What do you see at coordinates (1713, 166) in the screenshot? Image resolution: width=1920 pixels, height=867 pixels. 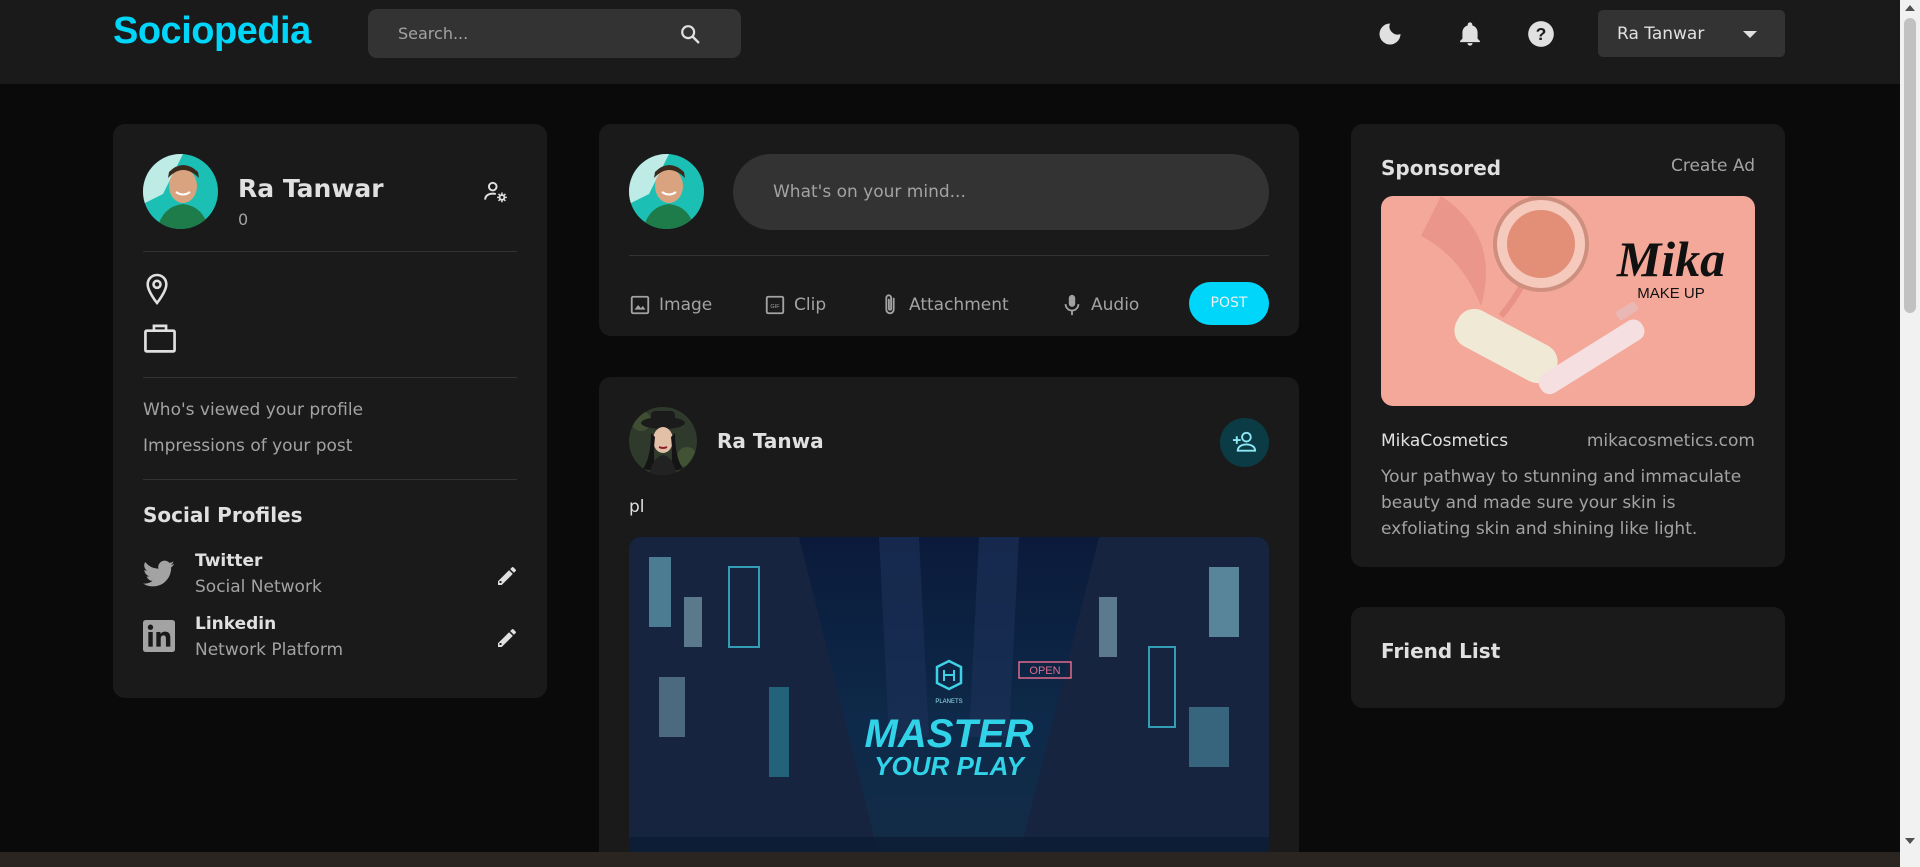 I see `create-ad-link: Create Ad` at bounding box center [1713, 166].